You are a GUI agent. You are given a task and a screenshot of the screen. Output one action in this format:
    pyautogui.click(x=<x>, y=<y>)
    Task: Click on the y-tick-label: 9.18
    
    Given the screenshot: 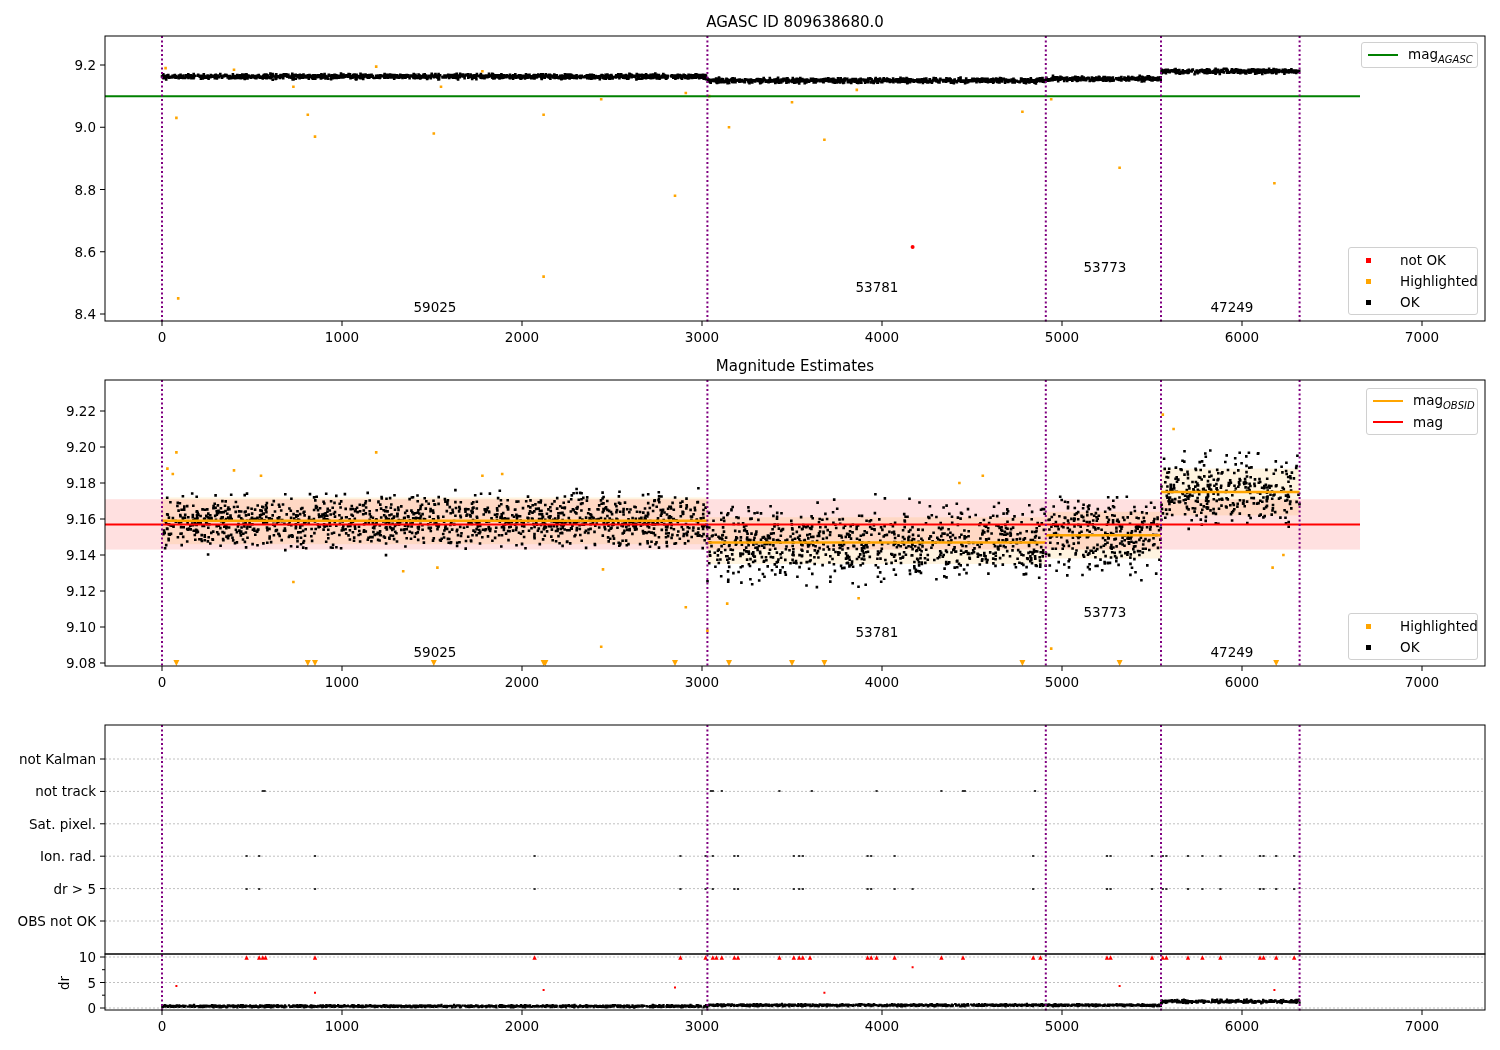 What is the action you would take?
    pyautogui.click(x=80, y=483)
    